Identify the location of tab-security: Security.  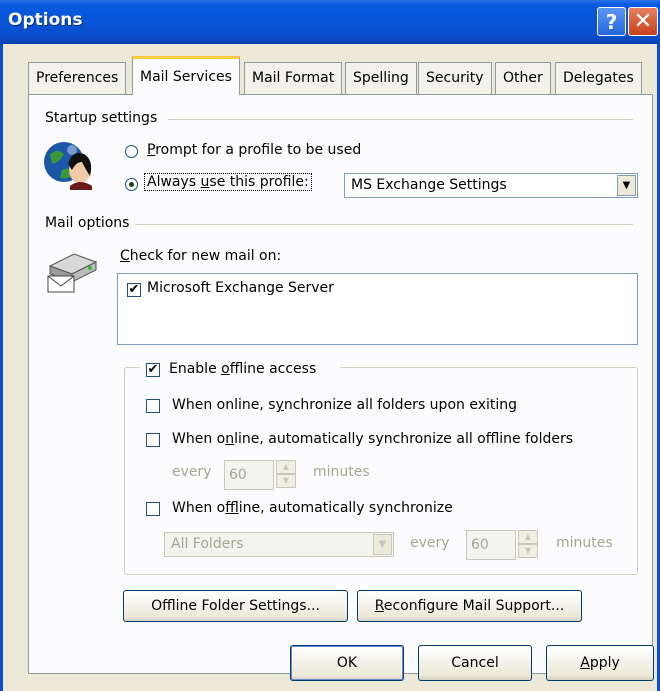
(455, 78).